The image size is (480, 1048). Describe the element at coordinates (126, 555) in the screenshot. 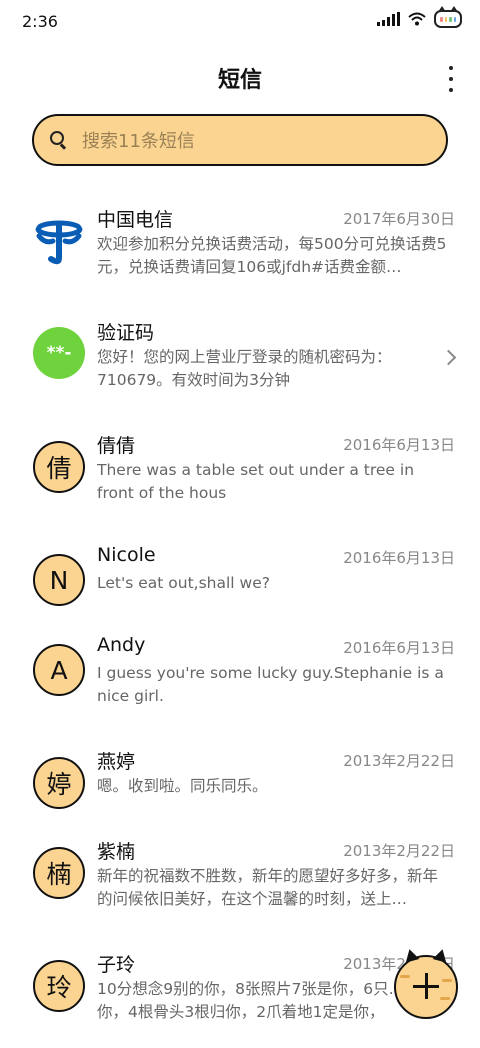

I see `contact-name: Nicole` at that location.